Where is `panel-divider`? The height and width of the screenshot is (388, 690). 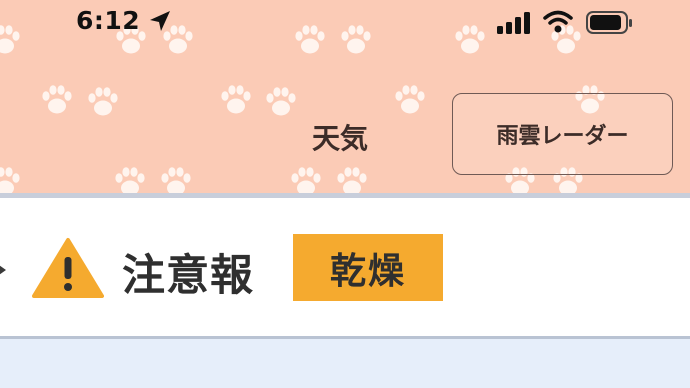
panel-divider is located at coordinates (345, 337).